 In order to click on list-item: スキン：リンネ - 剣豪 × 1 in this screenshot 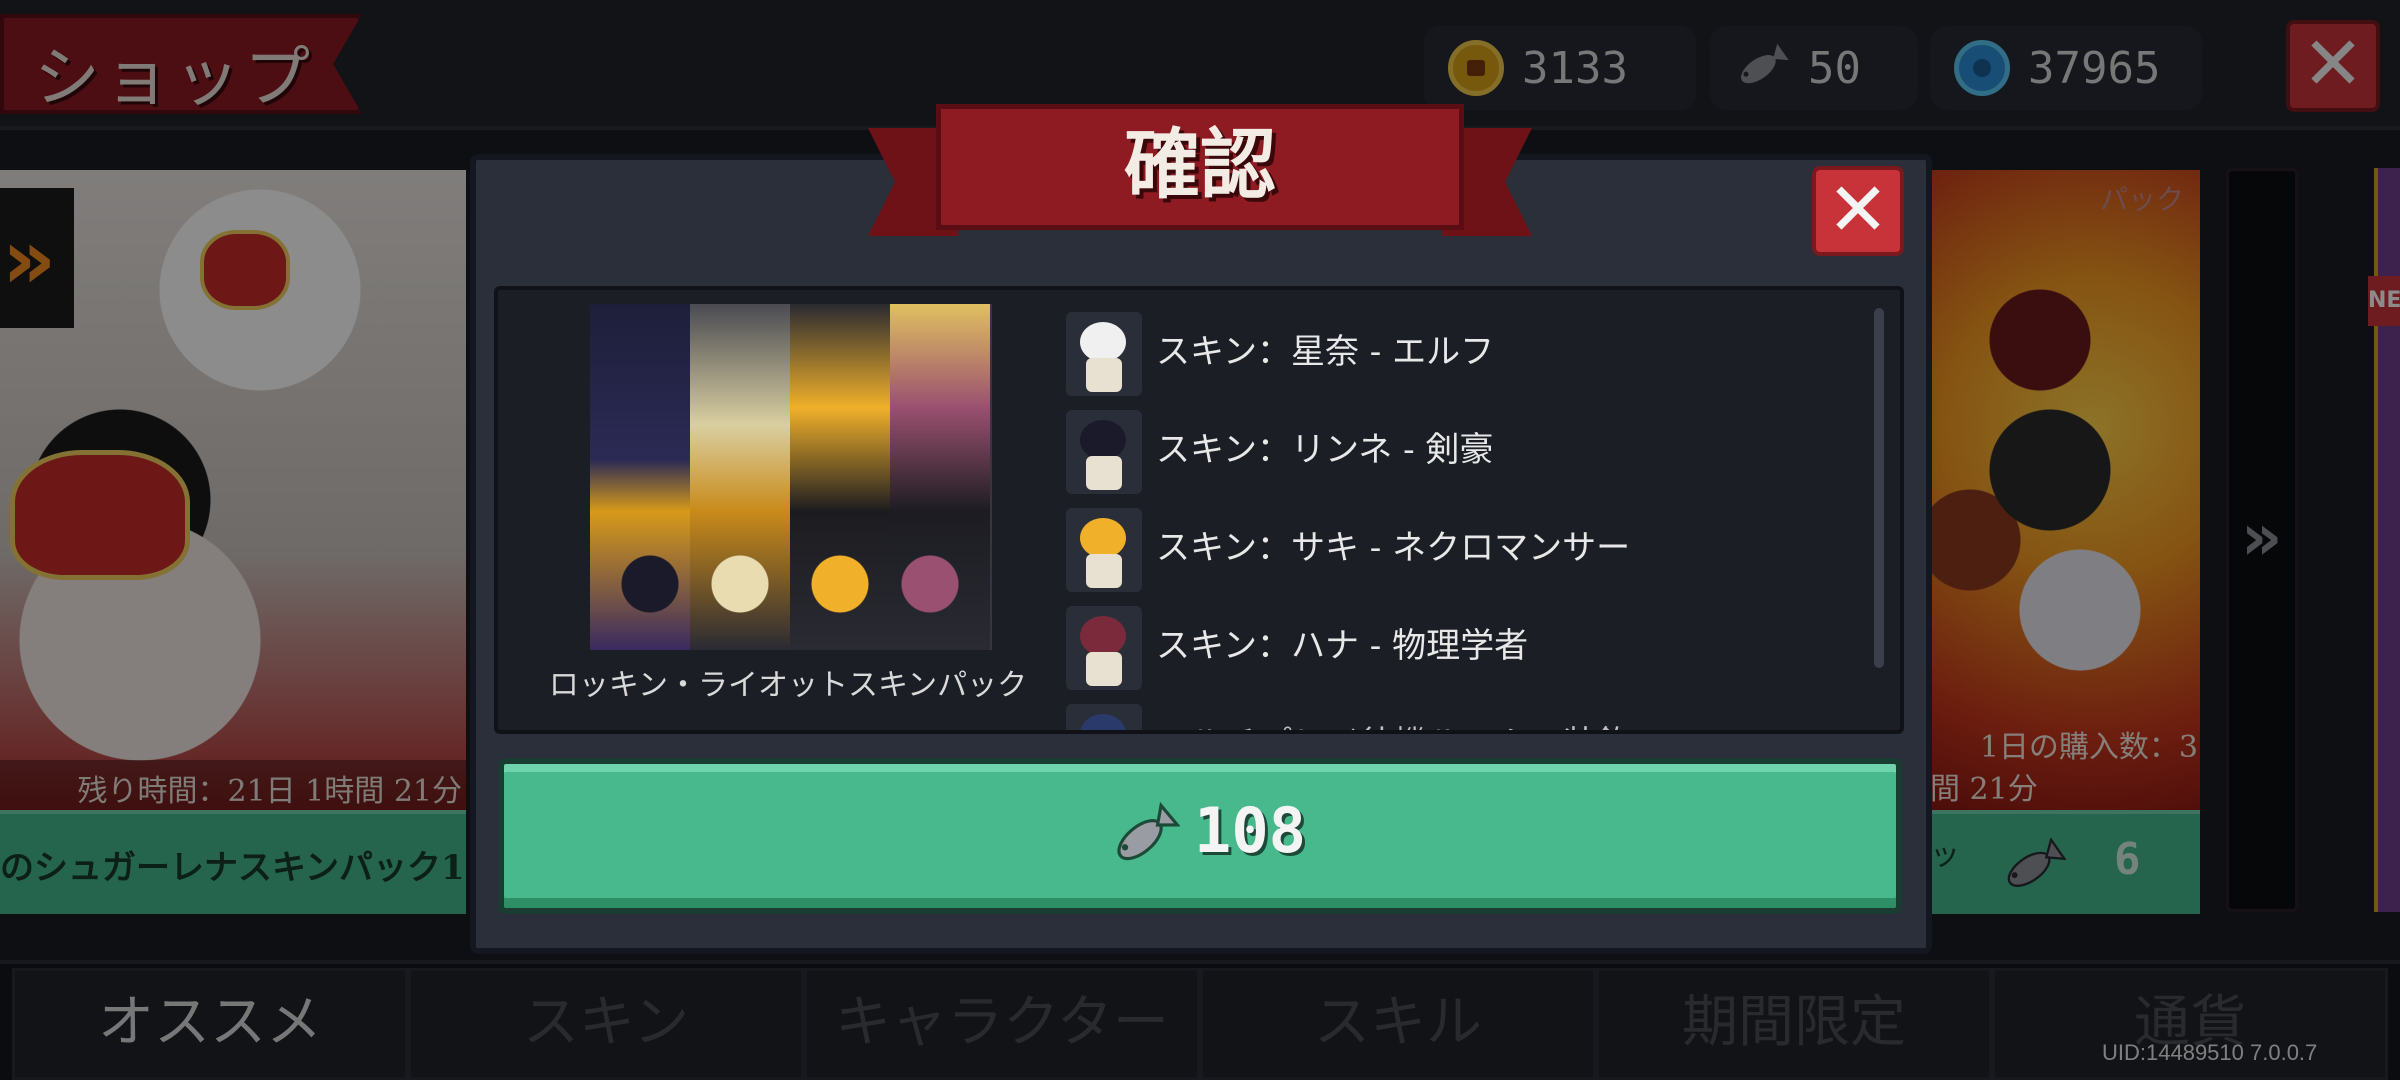, I will do `click(1456, 451)`.